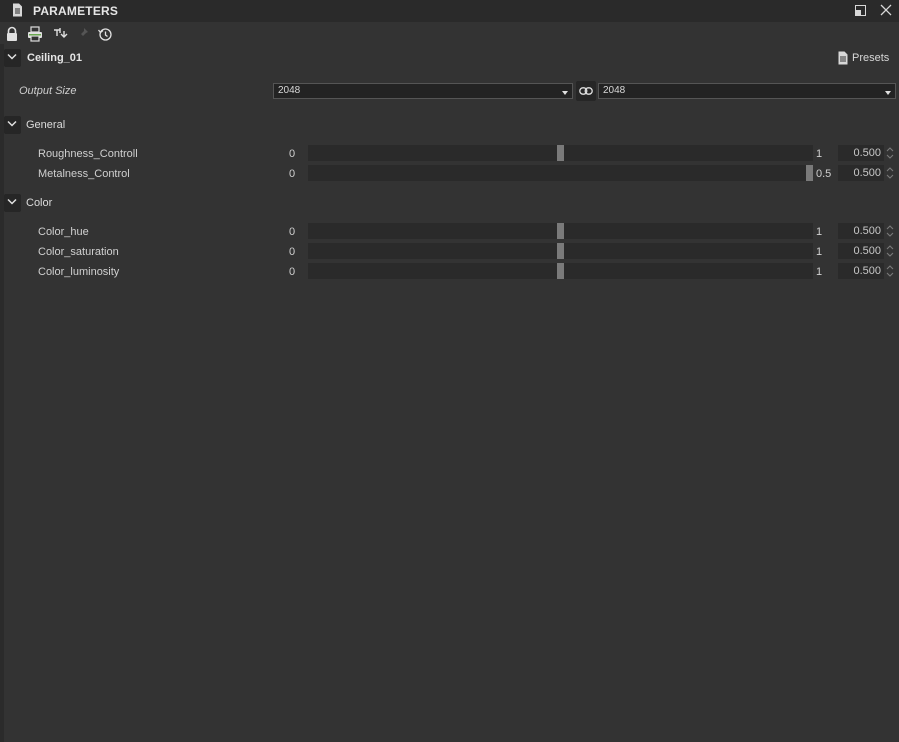 This screenshot has height=742, width=899. What do you see at coordinates (886, 11) in the screenshot?
I see `close-icon` at bounding box center [886, 11].